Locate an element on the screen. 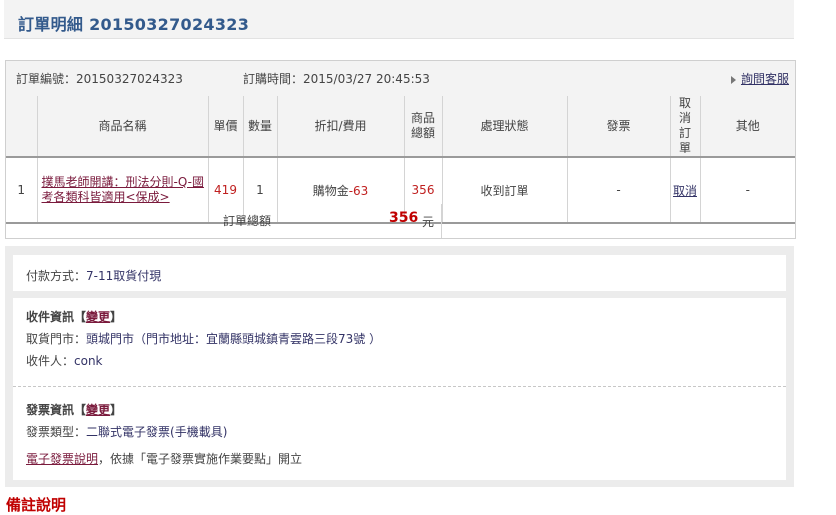 The height and width of the screenshot is (515, 836). header-price: 單價 is located at coordinates (226, 127).